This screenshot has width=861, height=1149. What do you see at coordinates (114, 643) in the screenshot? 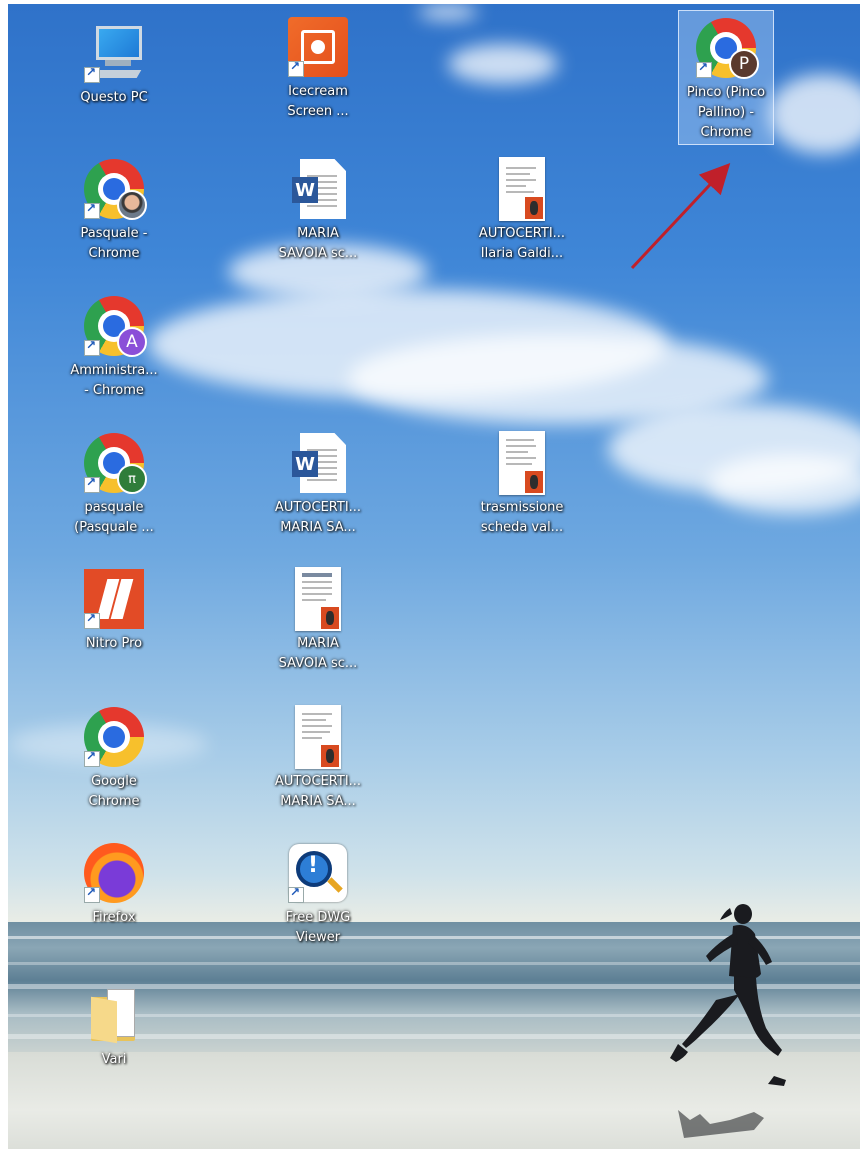
I see `icon-label: Nitro Pro` at bounding box center [114, 643].